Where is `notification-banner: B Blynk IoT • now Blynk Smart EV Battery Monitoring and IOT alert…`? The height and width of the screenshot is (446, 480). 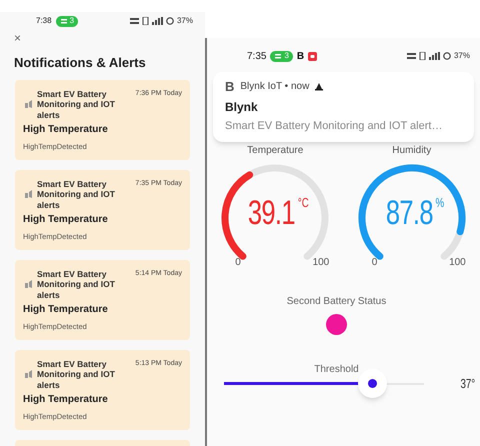 notification-banner: B Blynk IoT • now Blynk Smart EV Battery Monitoring and IOT alert… is located at coordinates (343, 107).